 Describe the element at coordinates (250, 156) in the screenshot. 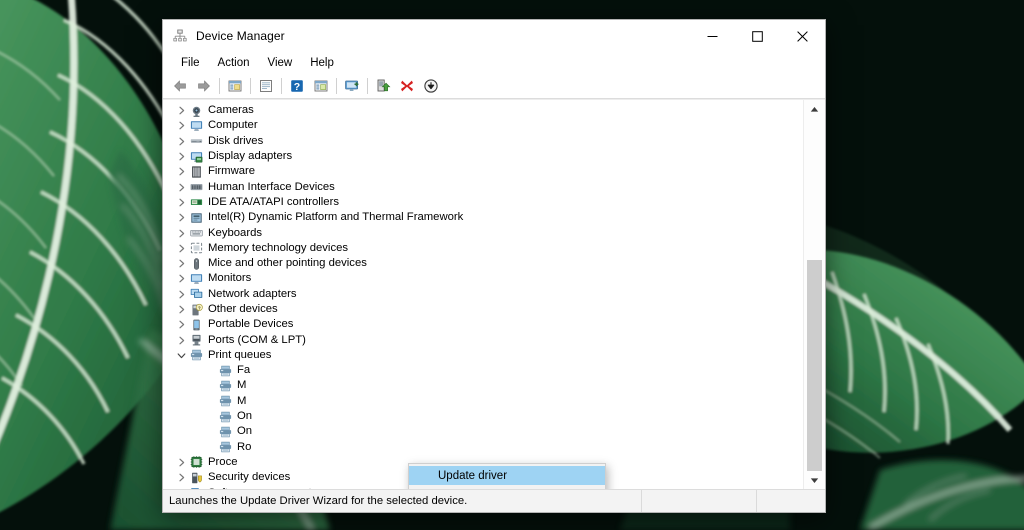

I see `tree-item-label: Display adapters` at that location.